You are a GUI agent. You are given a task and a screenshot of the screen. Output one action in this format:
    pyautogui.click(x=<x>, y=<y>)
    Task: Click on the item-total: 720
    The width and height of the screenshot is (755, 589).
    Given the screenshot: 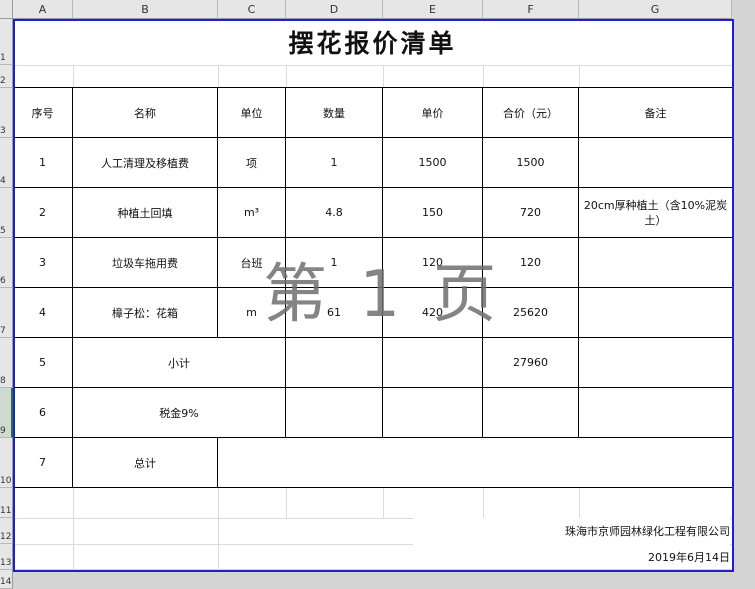 What is the action you would take?
    pyautogui.click(x=530, y=212)
    